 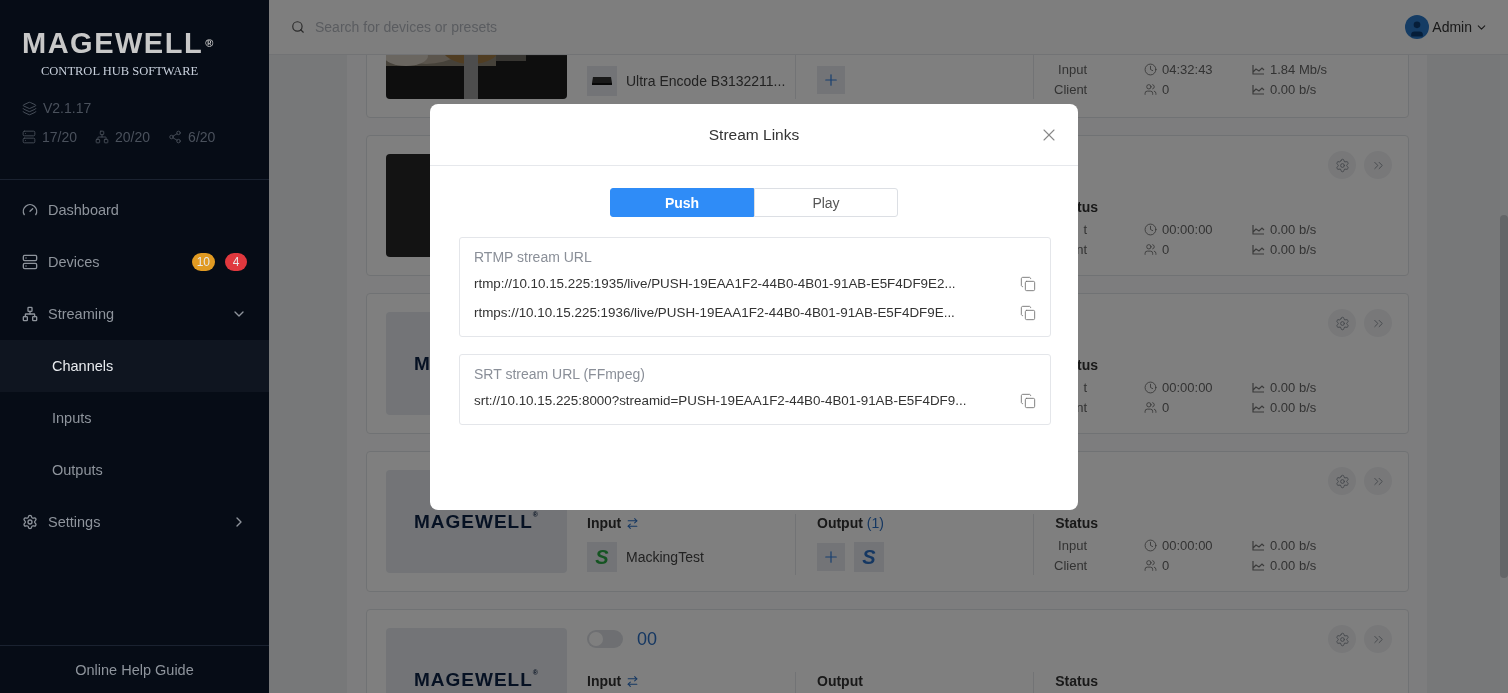 What do you see at coordinates (30, 314) in the screenshot?
I see `network-icon` at bounding box center [30, 314].